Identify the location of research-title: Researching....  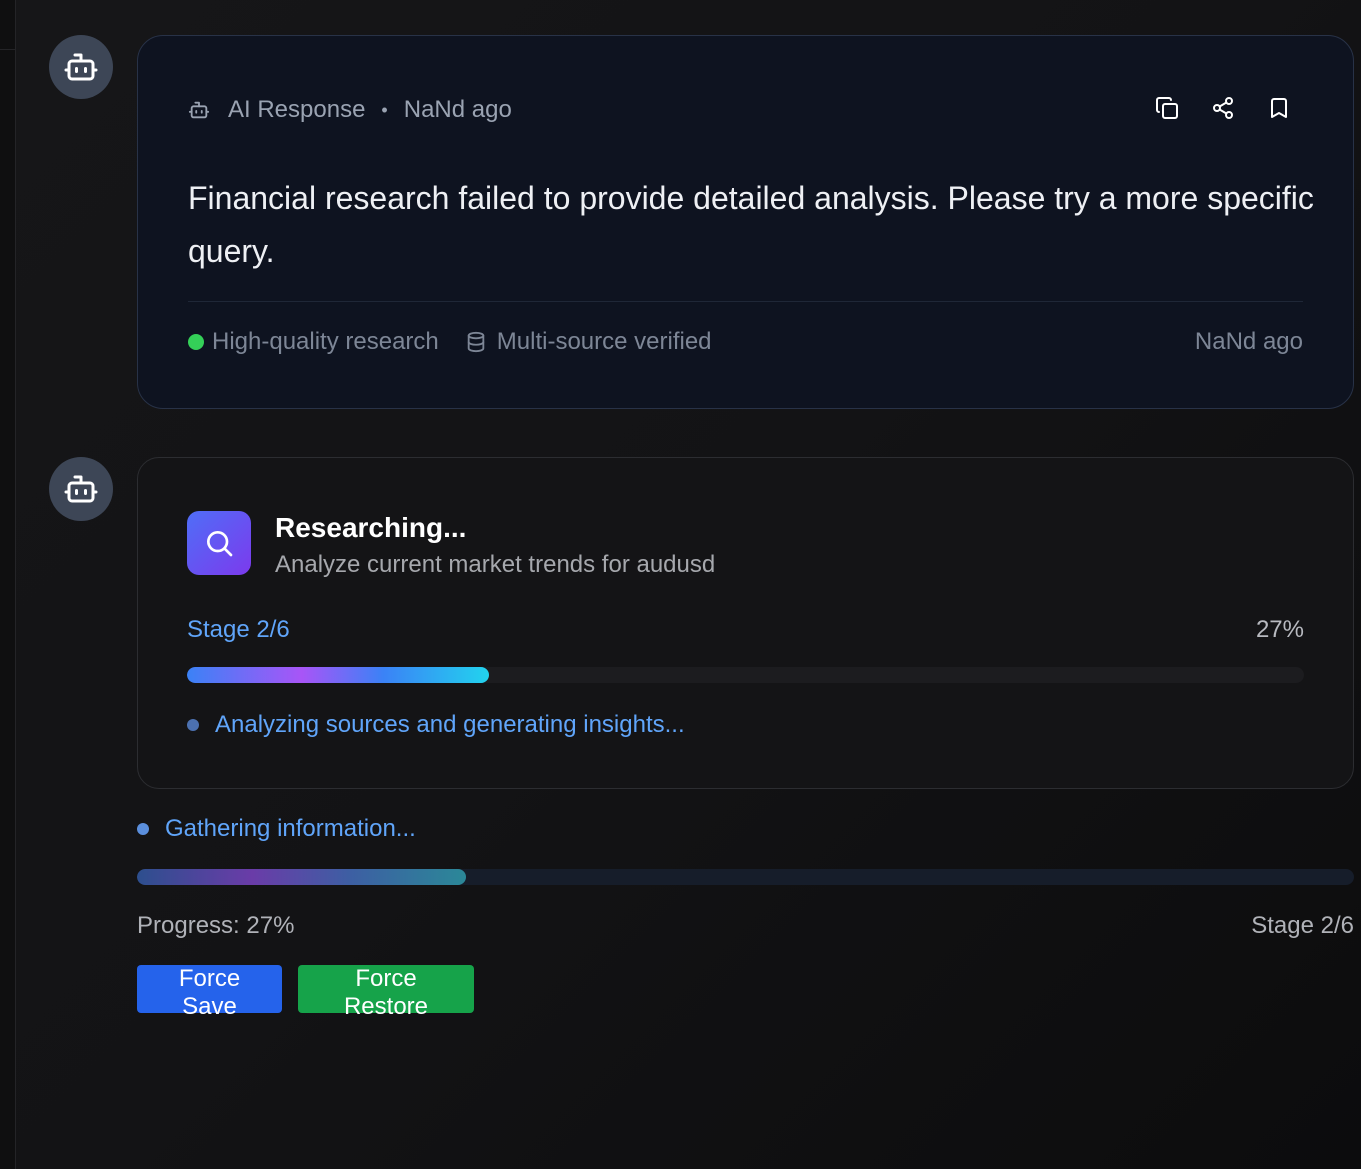
(371, 527).